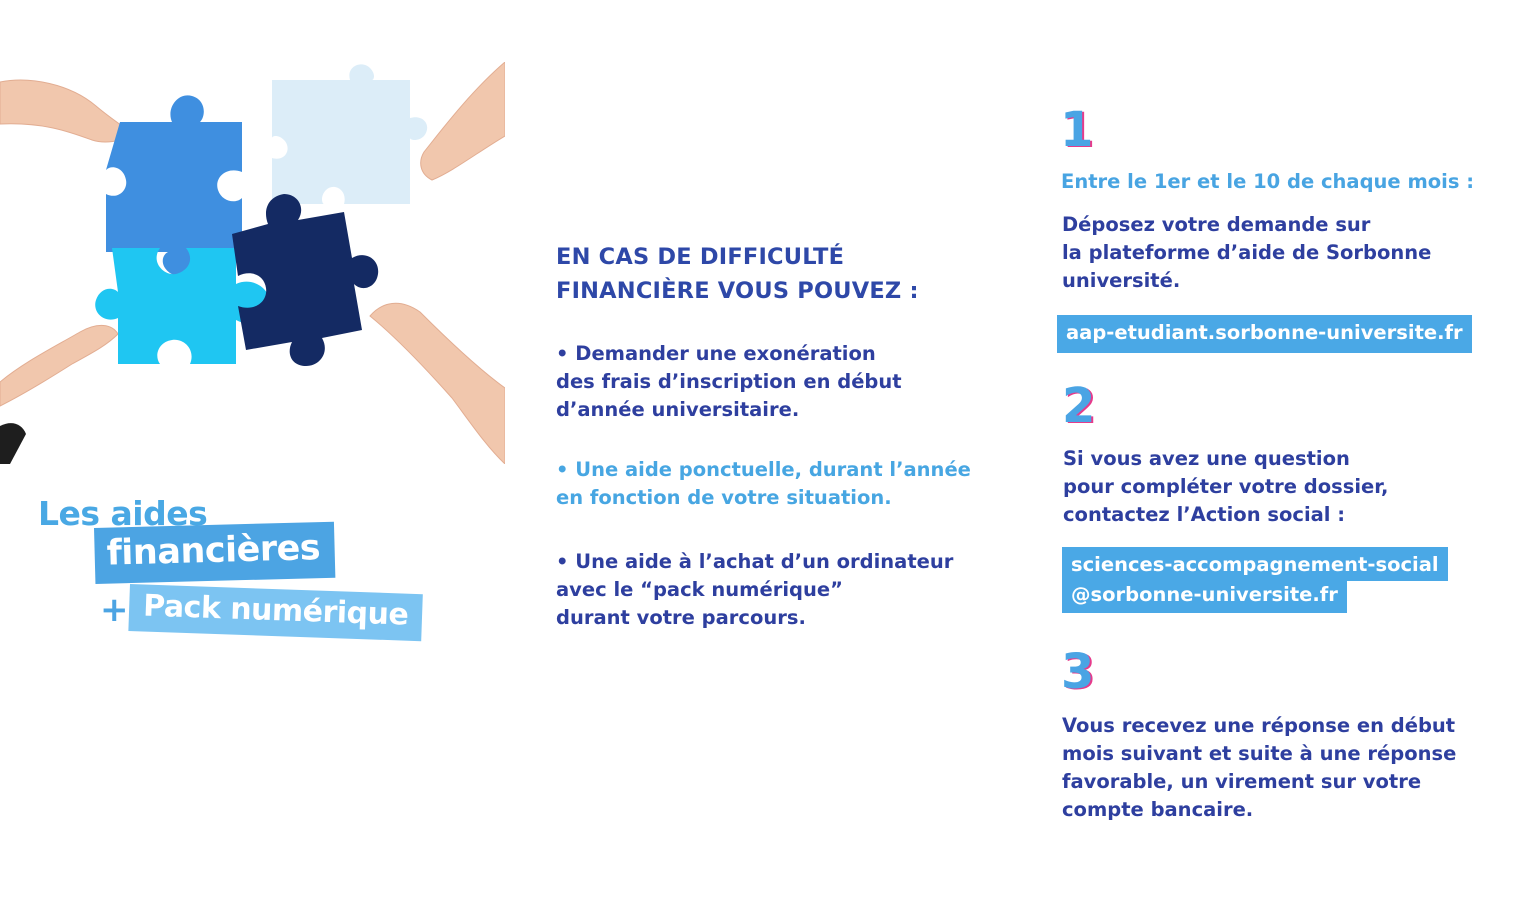  What do you see at coordinates (59, 366) in the screenshot?
I see `hand-mid-left` at bounding box center [59, 366].